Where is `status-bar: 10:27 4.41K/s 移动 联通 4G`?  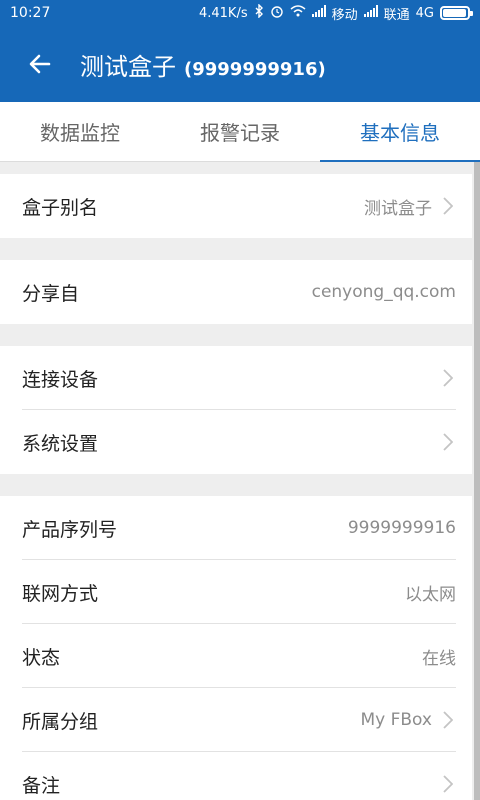 status-bar: 10:27 4.41K/s 移动 联通 4G is located at coordinates (240, 13).